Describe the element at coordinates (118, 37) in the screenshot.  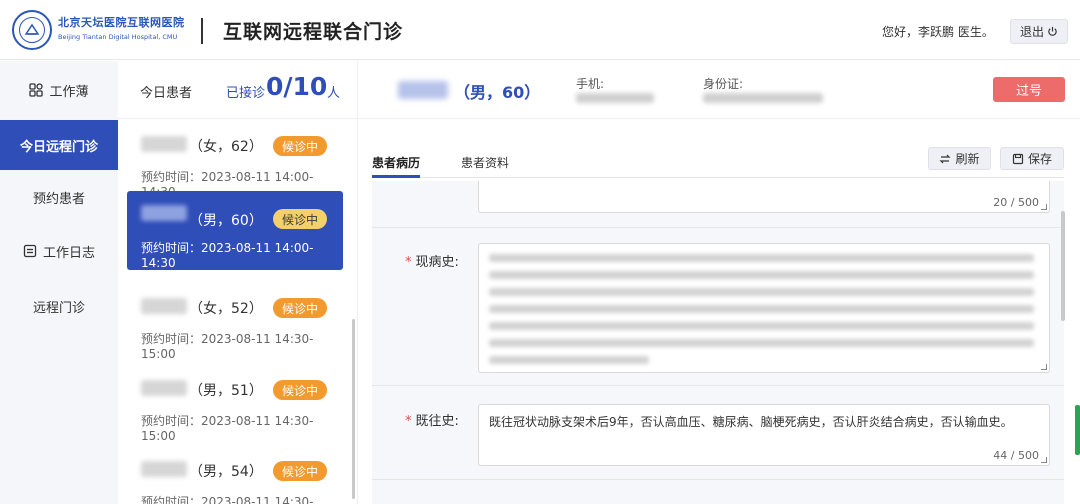
I see `logo-en: Beijing Tiantan Digital Hospital, CMU` at that location.